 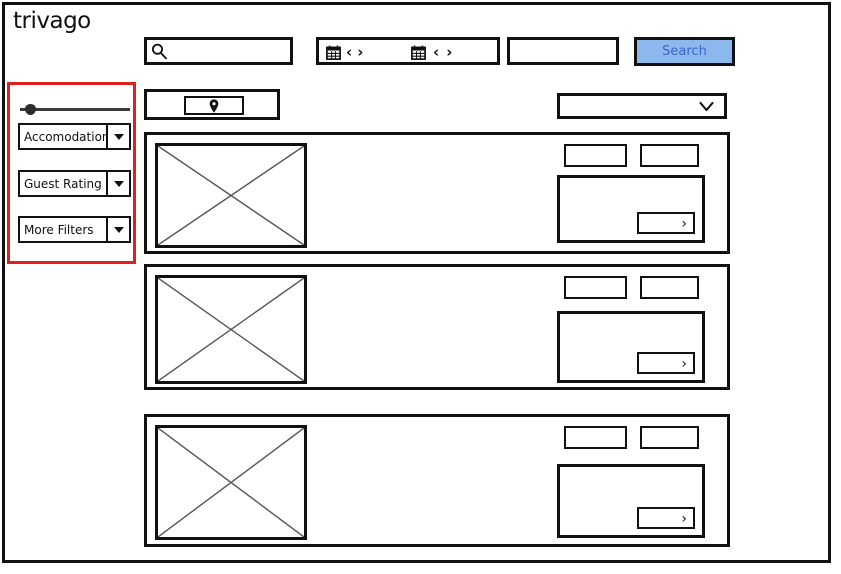 I want to click on filter-dropdown-accommodation: Accomodation, so click(x=74, y=136).